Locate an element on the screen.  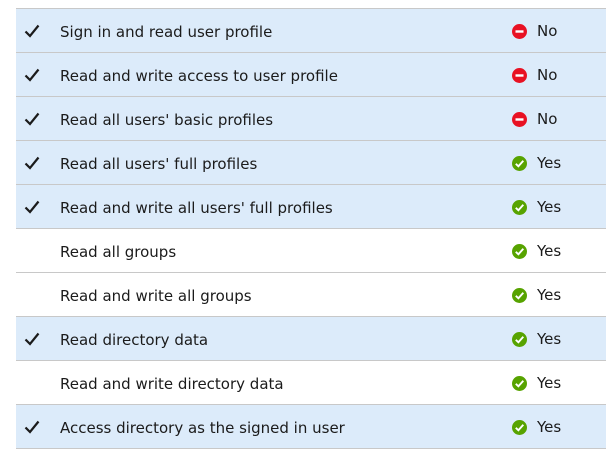
permission-label: Read and write all groups is located at coordinates (156, 296).